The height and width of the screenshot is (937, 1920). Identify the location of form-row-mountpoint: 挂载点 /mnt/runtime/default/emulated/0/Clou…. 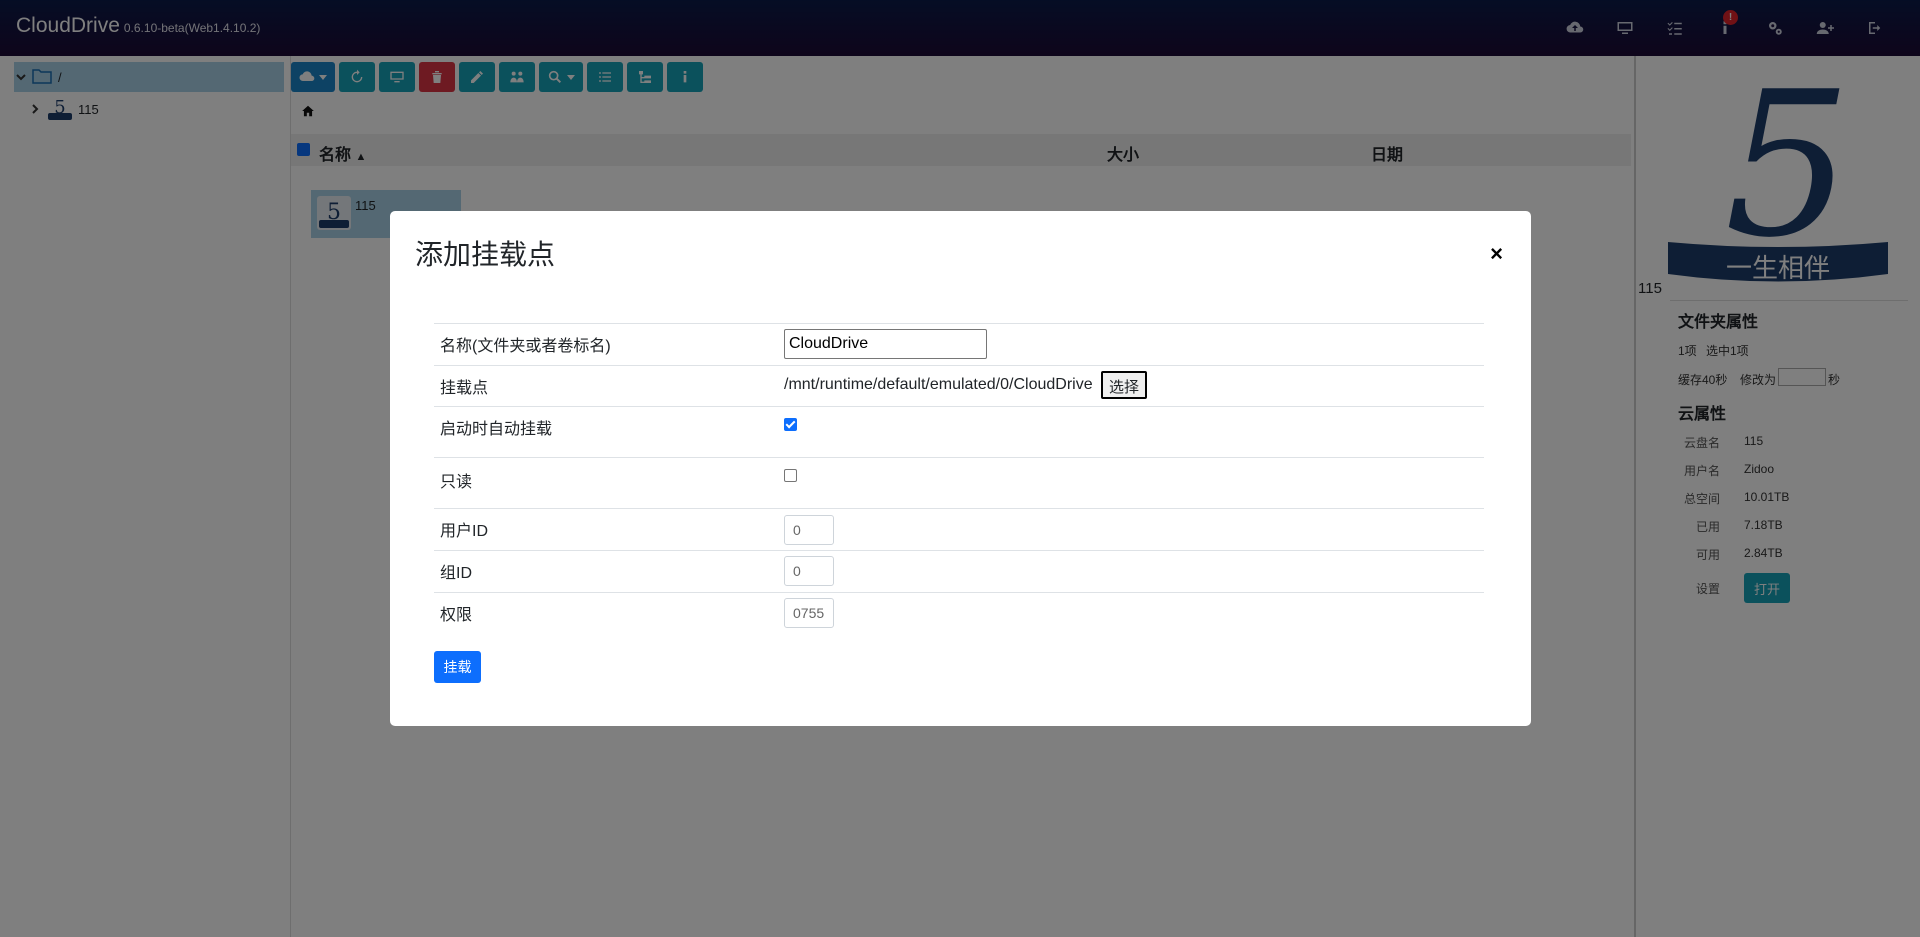
(959, 385).